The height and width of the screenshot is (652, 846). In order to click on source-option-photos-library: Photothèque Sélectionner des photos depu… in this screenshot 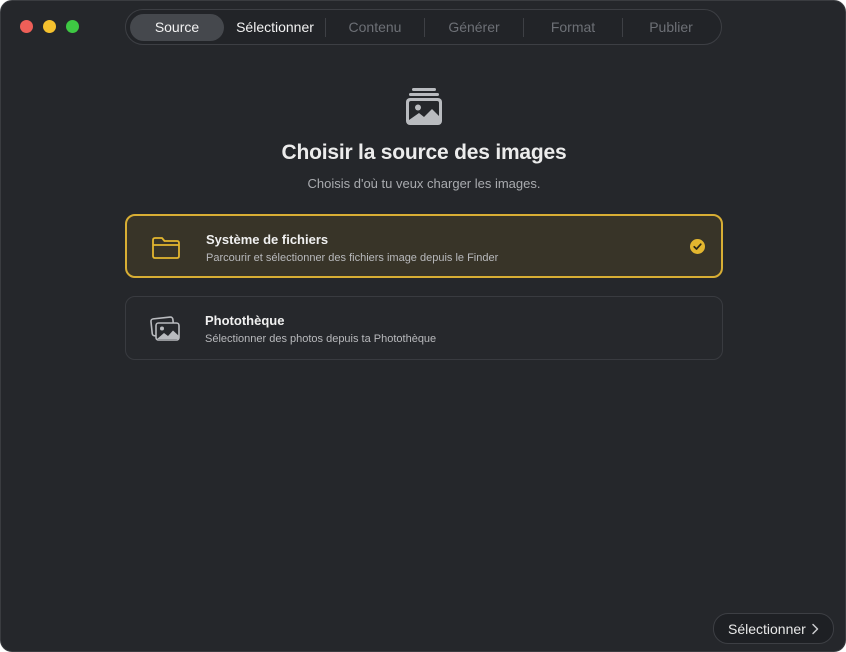, I will do `click(424, 328)`.